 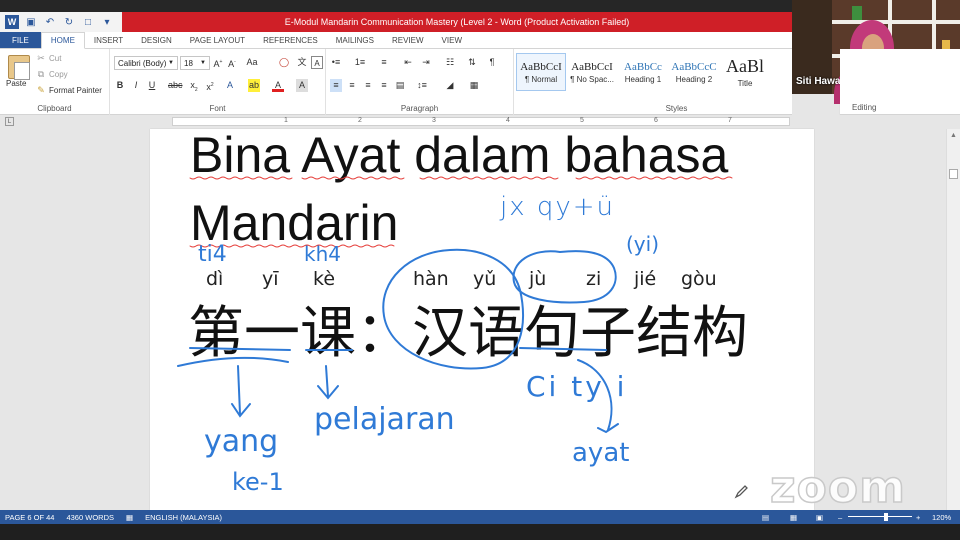 I want to click on horizontal-ruler: 1 2 3 4 5 6 7, so click(x=481, y=121).